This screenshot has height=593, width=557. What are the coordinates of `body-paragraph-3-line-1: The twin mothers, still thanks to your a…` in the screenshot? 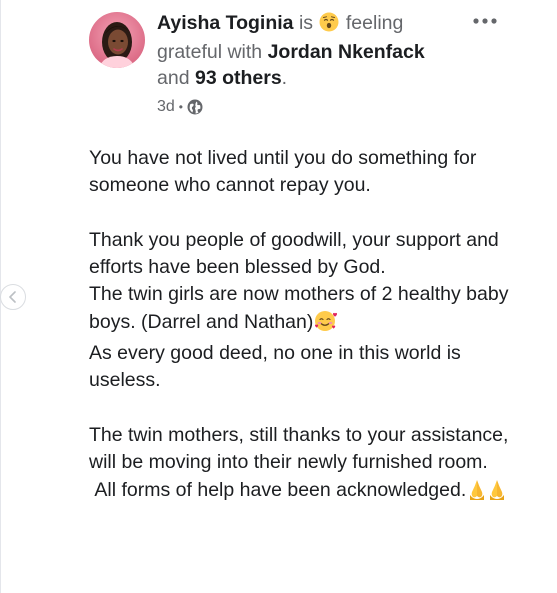 It's located at (301, 448).